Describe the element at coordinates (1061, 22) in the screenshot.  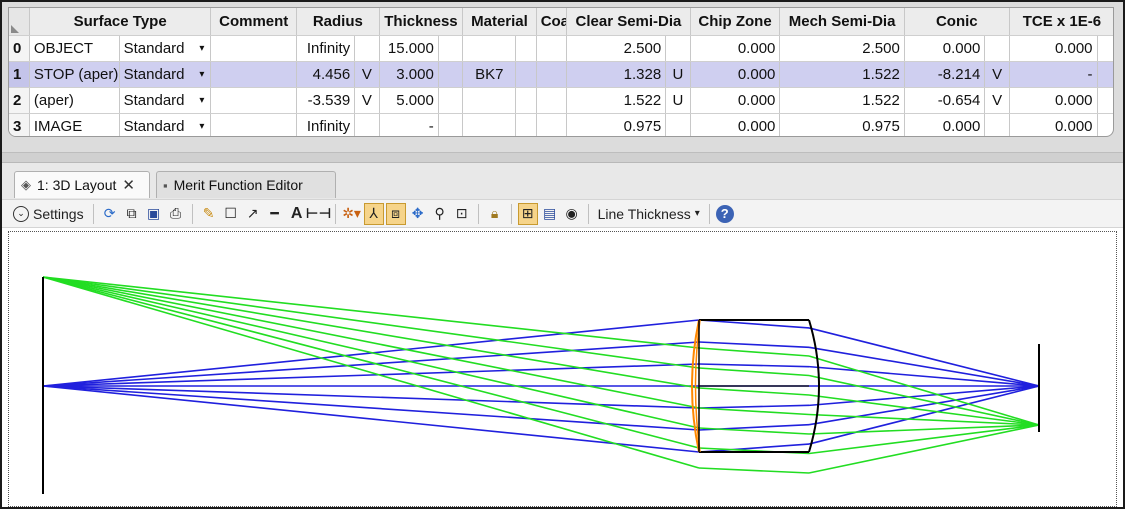
I see `col-header-tce: TCE x 1E-6` at that location.